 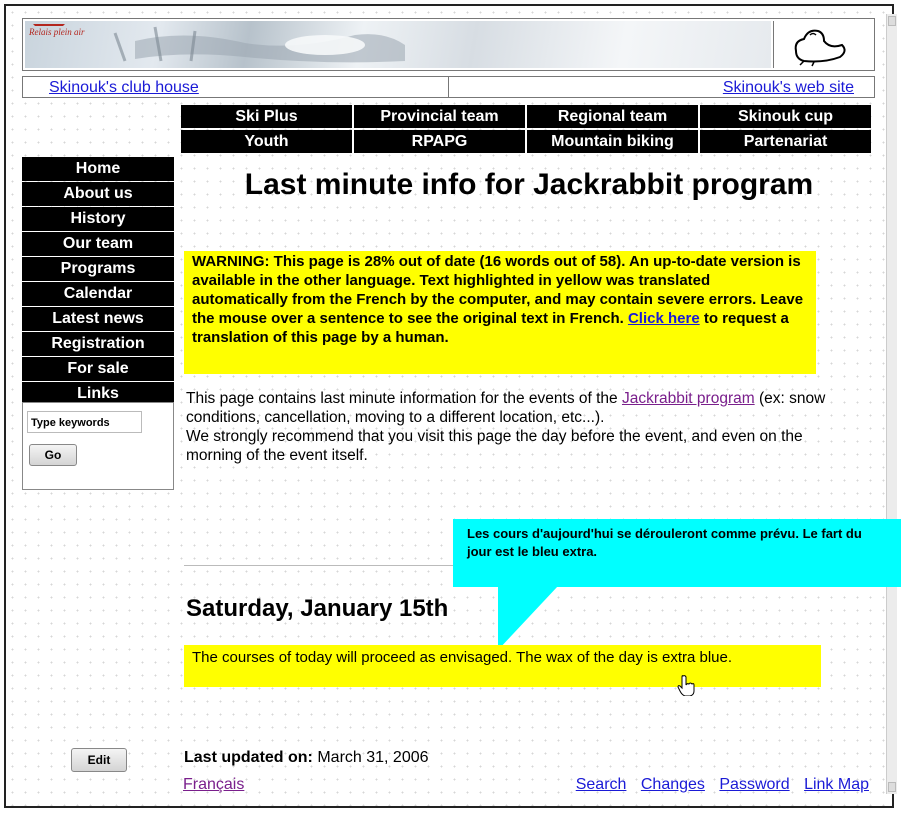 I want to click on snowy-owl-photo, so click(x=259, y=44).